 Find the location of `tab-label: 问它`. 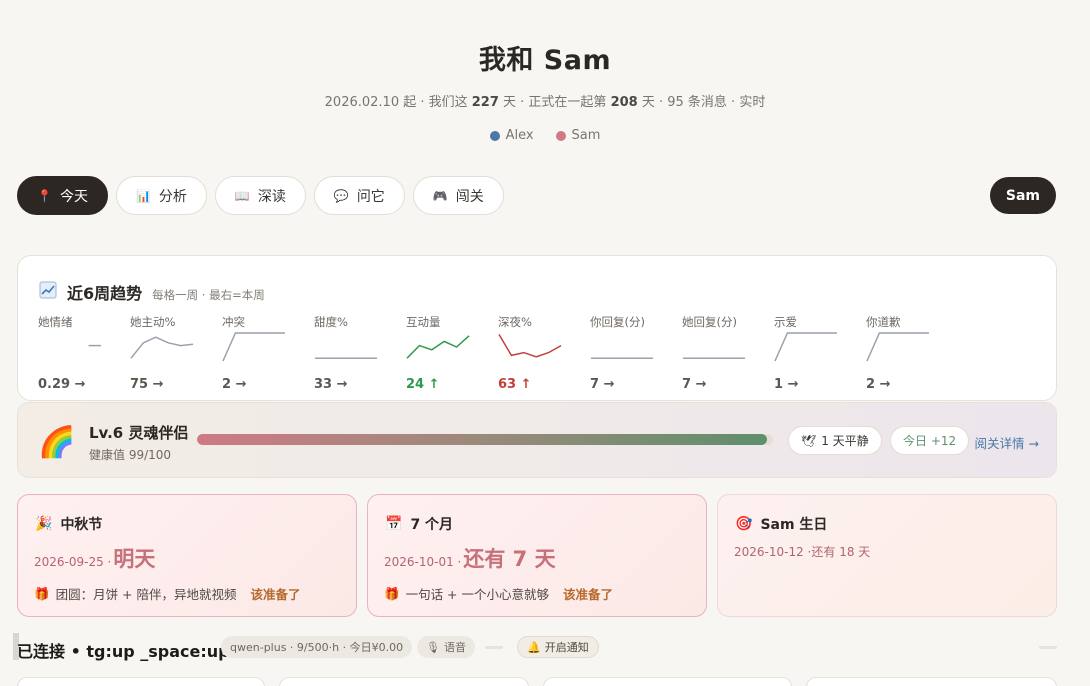

tab-label: 问它 is located at coordinates (370, 196).